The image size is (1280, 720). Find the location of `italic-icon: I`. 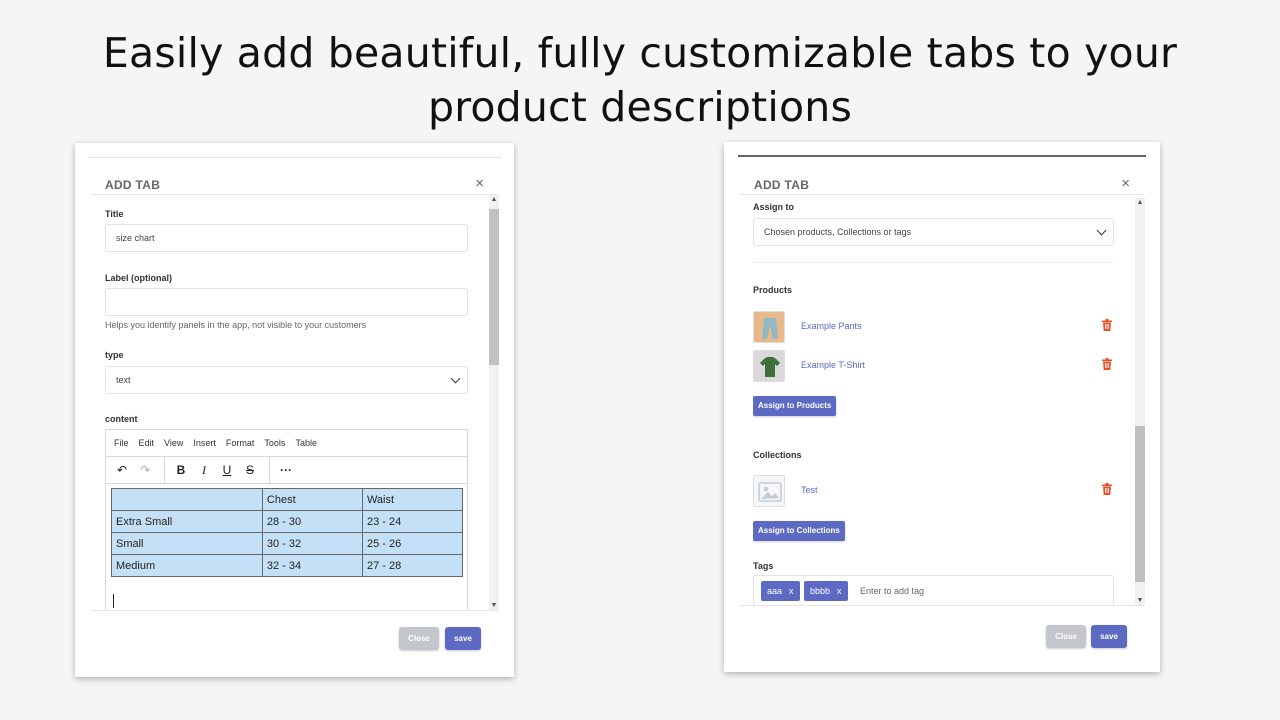

italic-icon: I is located at coordinates (204, 470).